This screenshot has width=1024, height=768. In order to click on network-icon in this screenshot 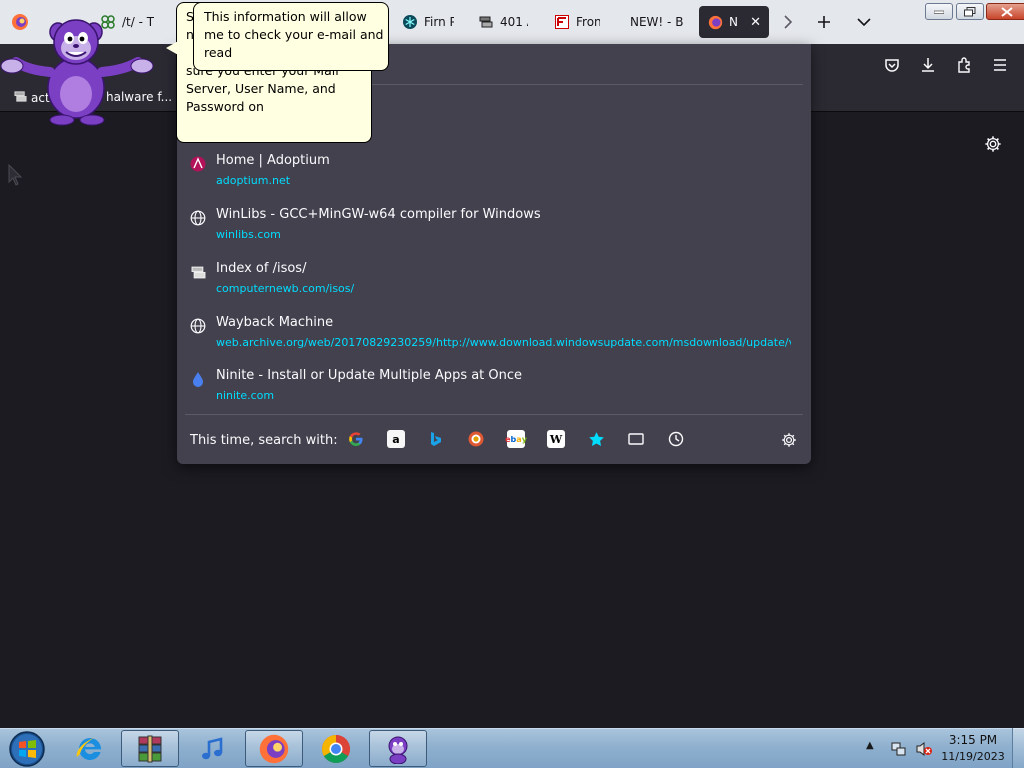, I will do `click(899, 749)`.